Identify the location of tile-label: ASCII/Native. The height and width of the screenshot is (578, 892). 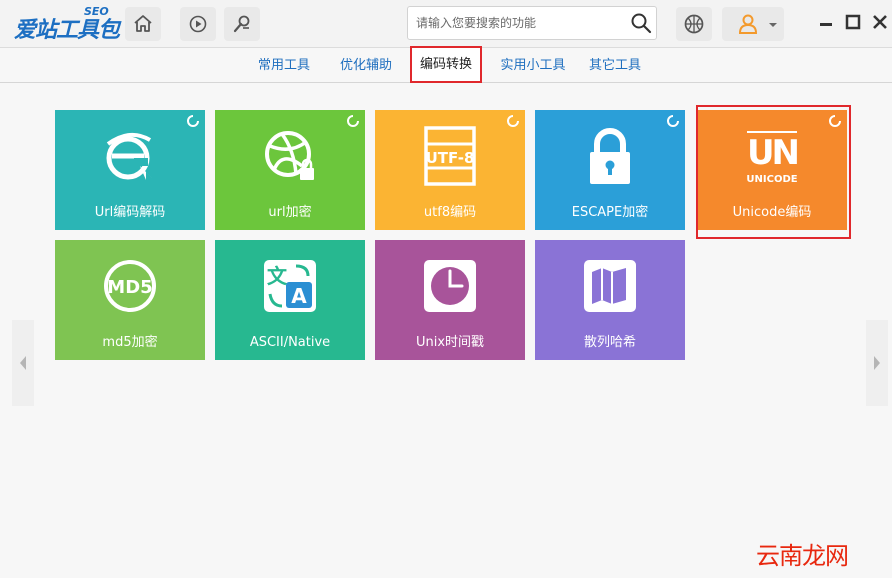
(290, 342).